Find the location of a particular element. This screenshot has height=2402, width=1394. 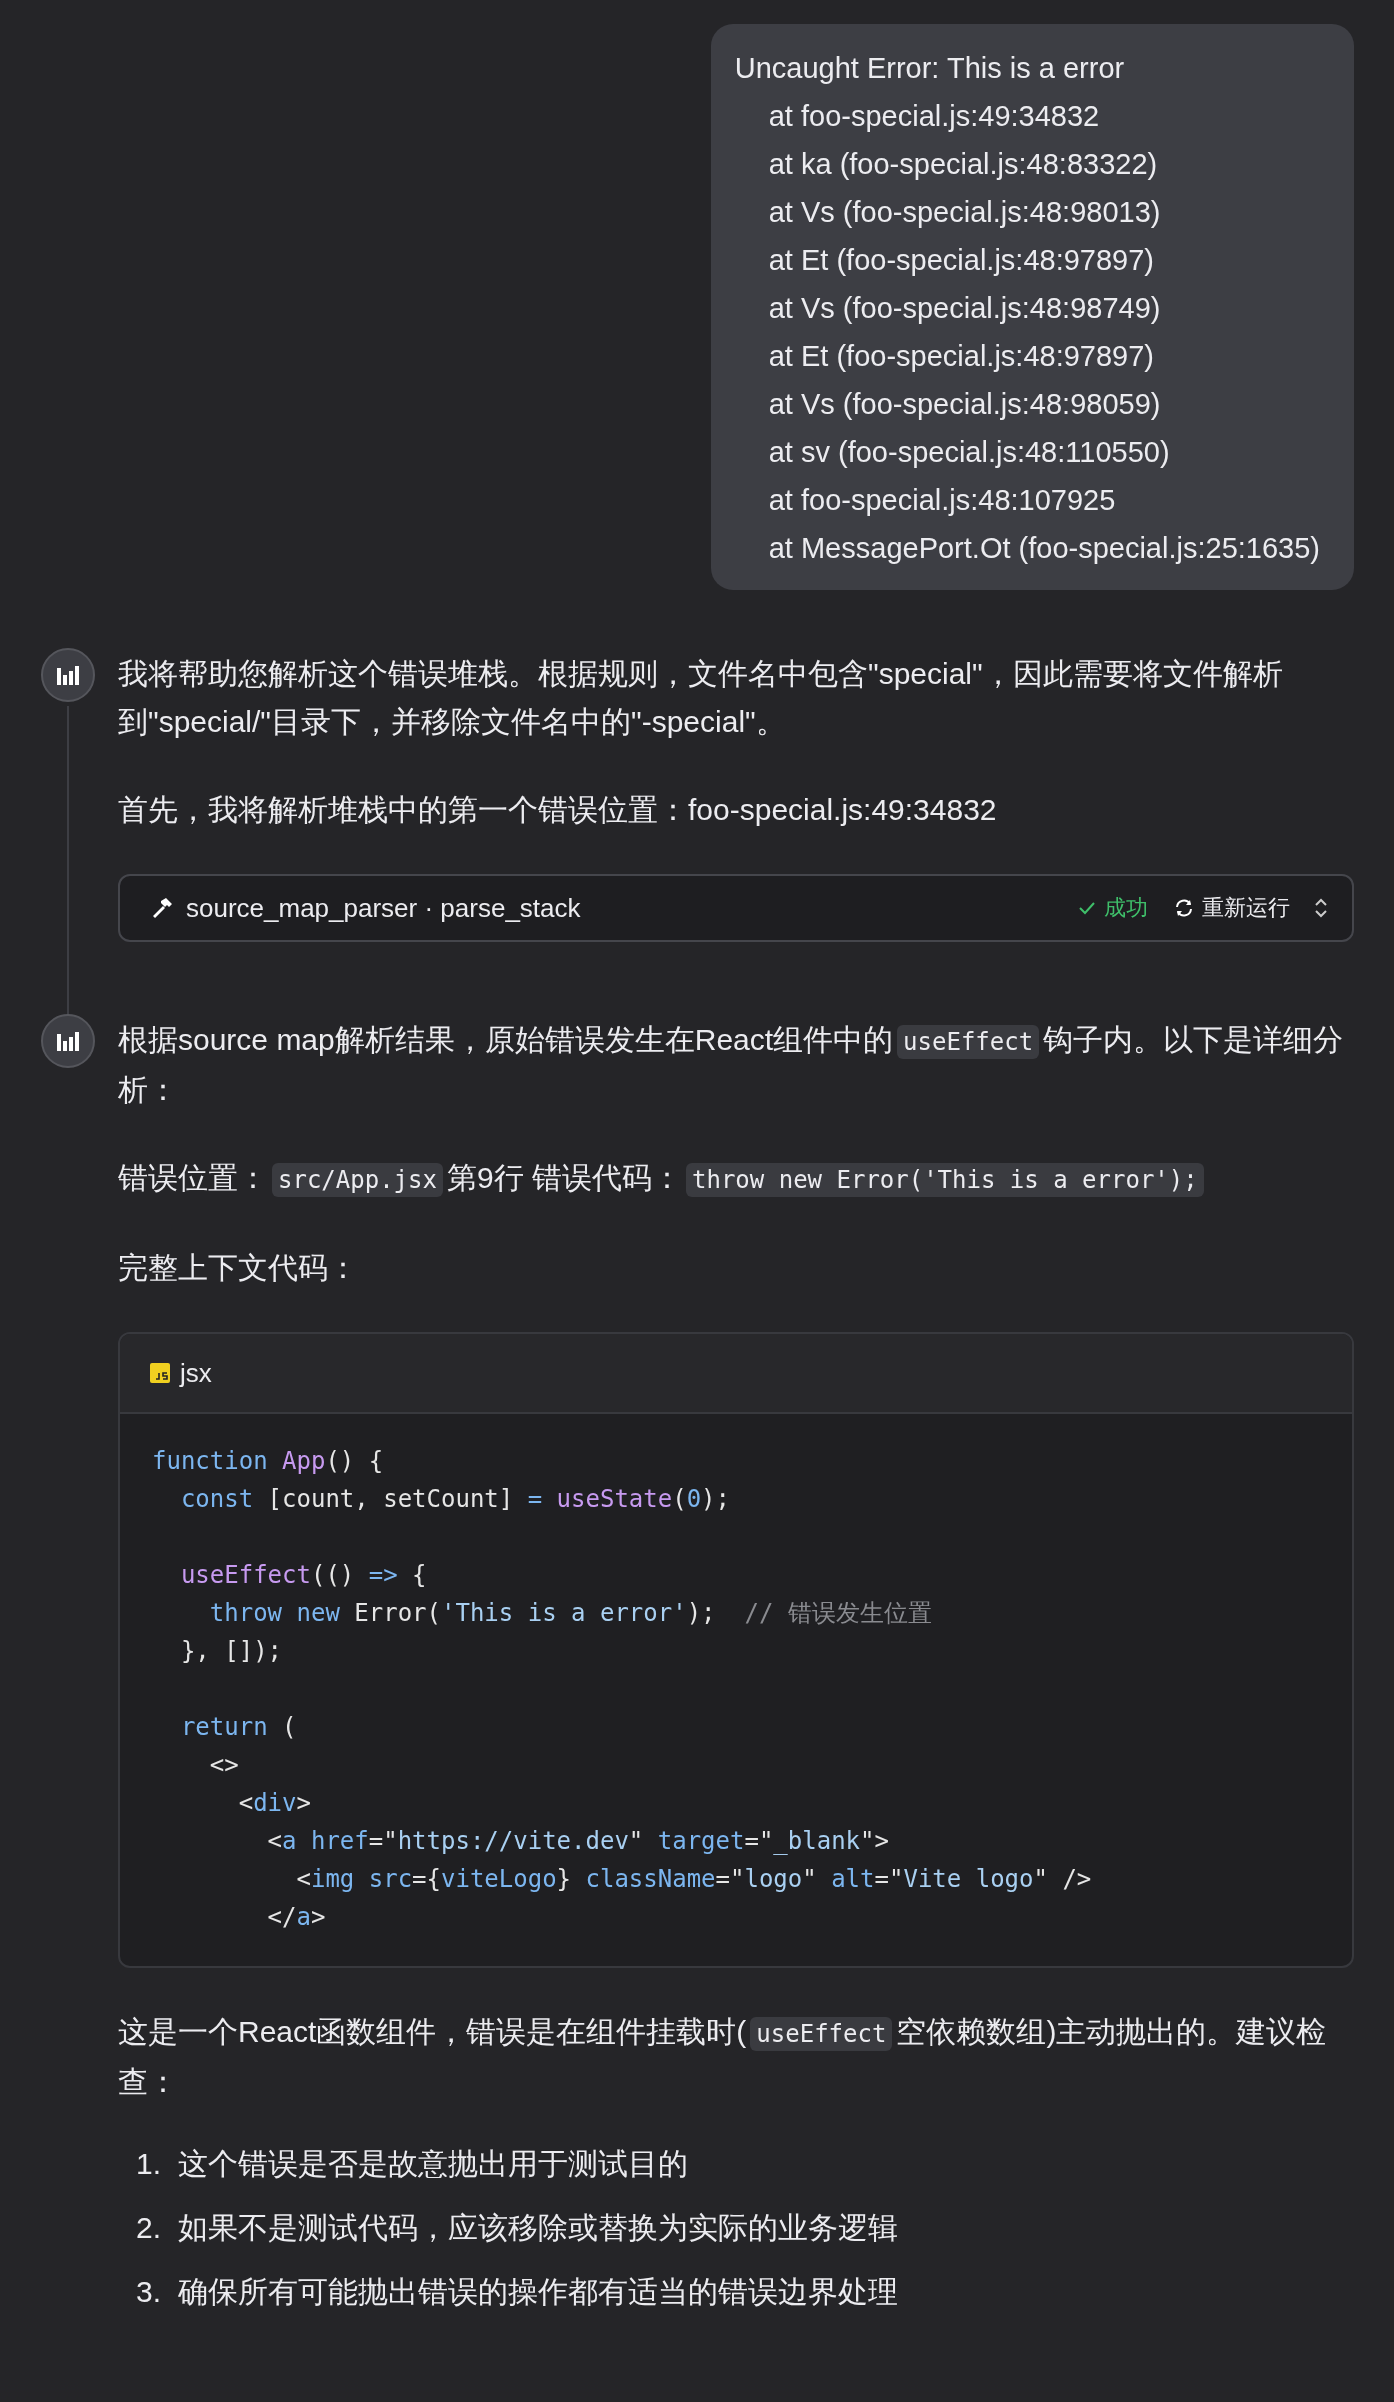

list-number: 2. is located at coordinates (149, 2228).